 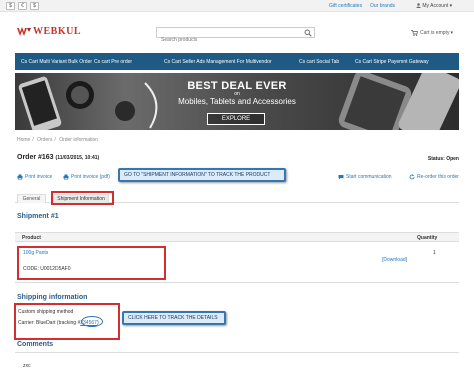 I want to click on nav-item-social-tab: Cs cart Social Tab, so click(x=321, y=62).